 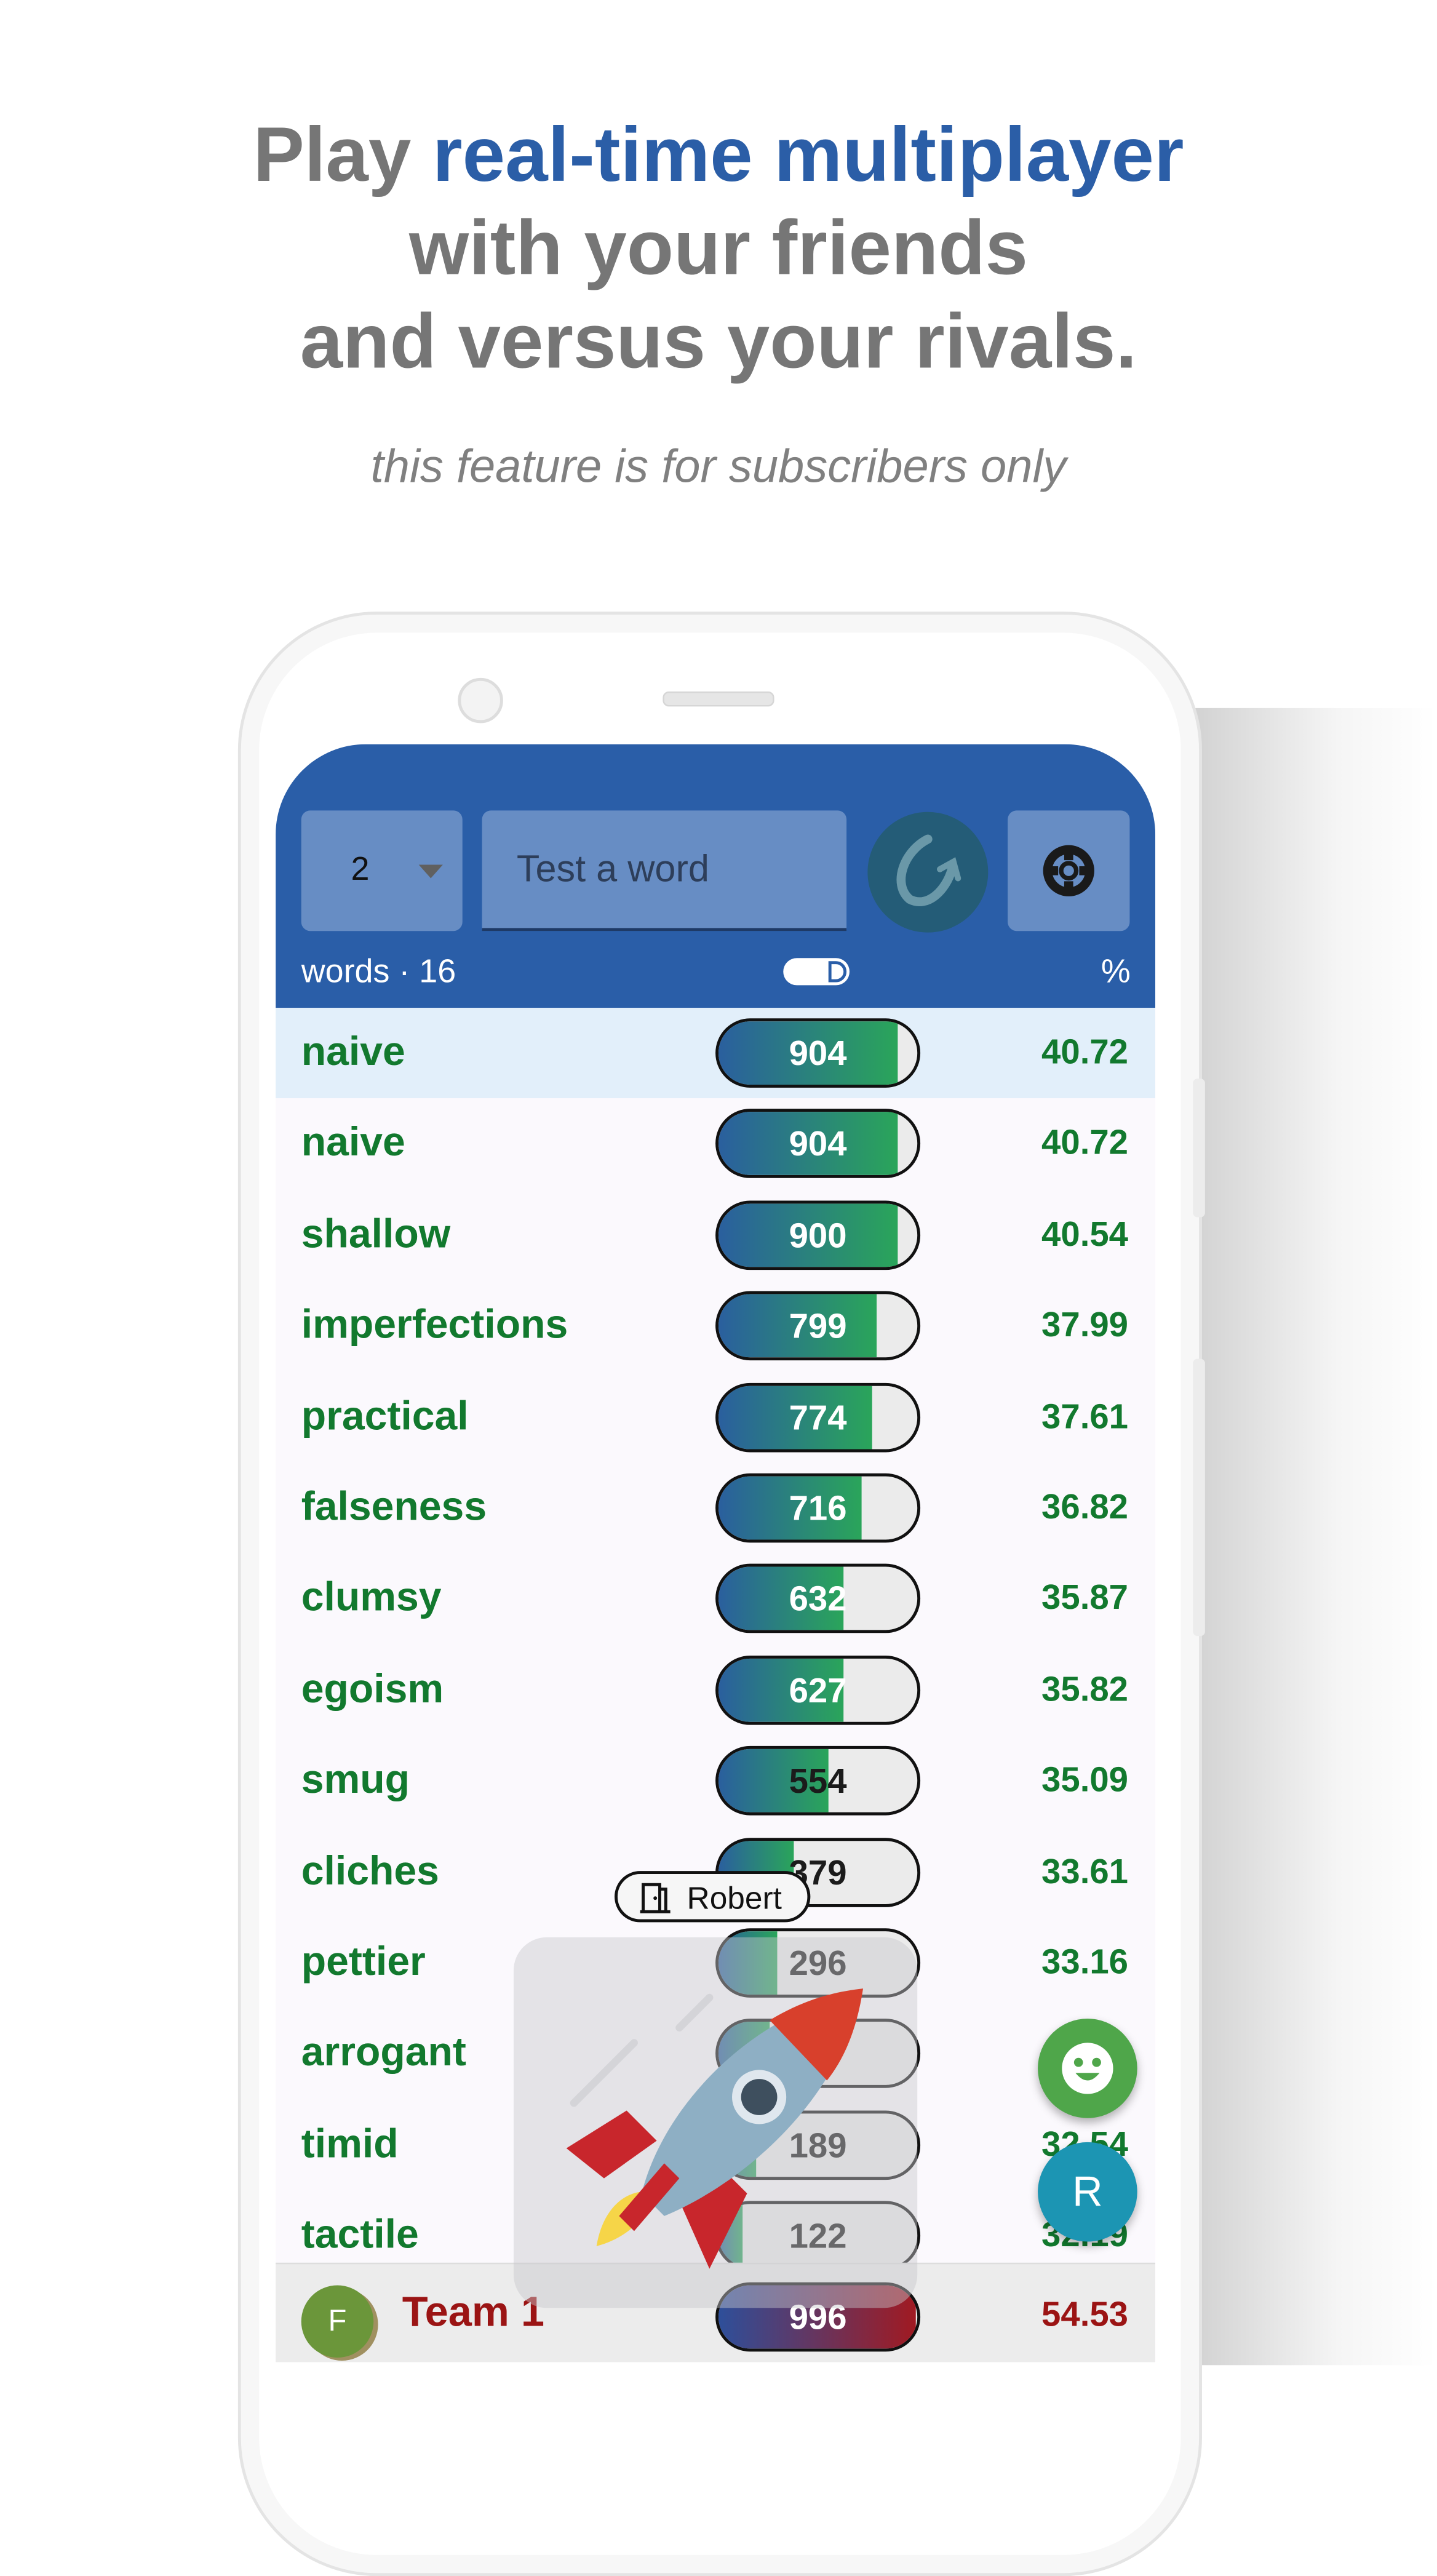 What do you see at coordinates (434, 1324) in the screenshot?
I see `word-label: imperfections` at bounding box center [434, 1324].